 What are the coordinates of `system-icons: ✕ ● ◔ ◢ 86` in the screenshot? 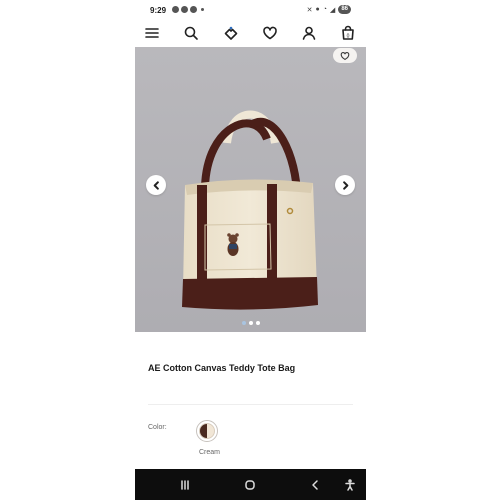 It's located at (329, 9).